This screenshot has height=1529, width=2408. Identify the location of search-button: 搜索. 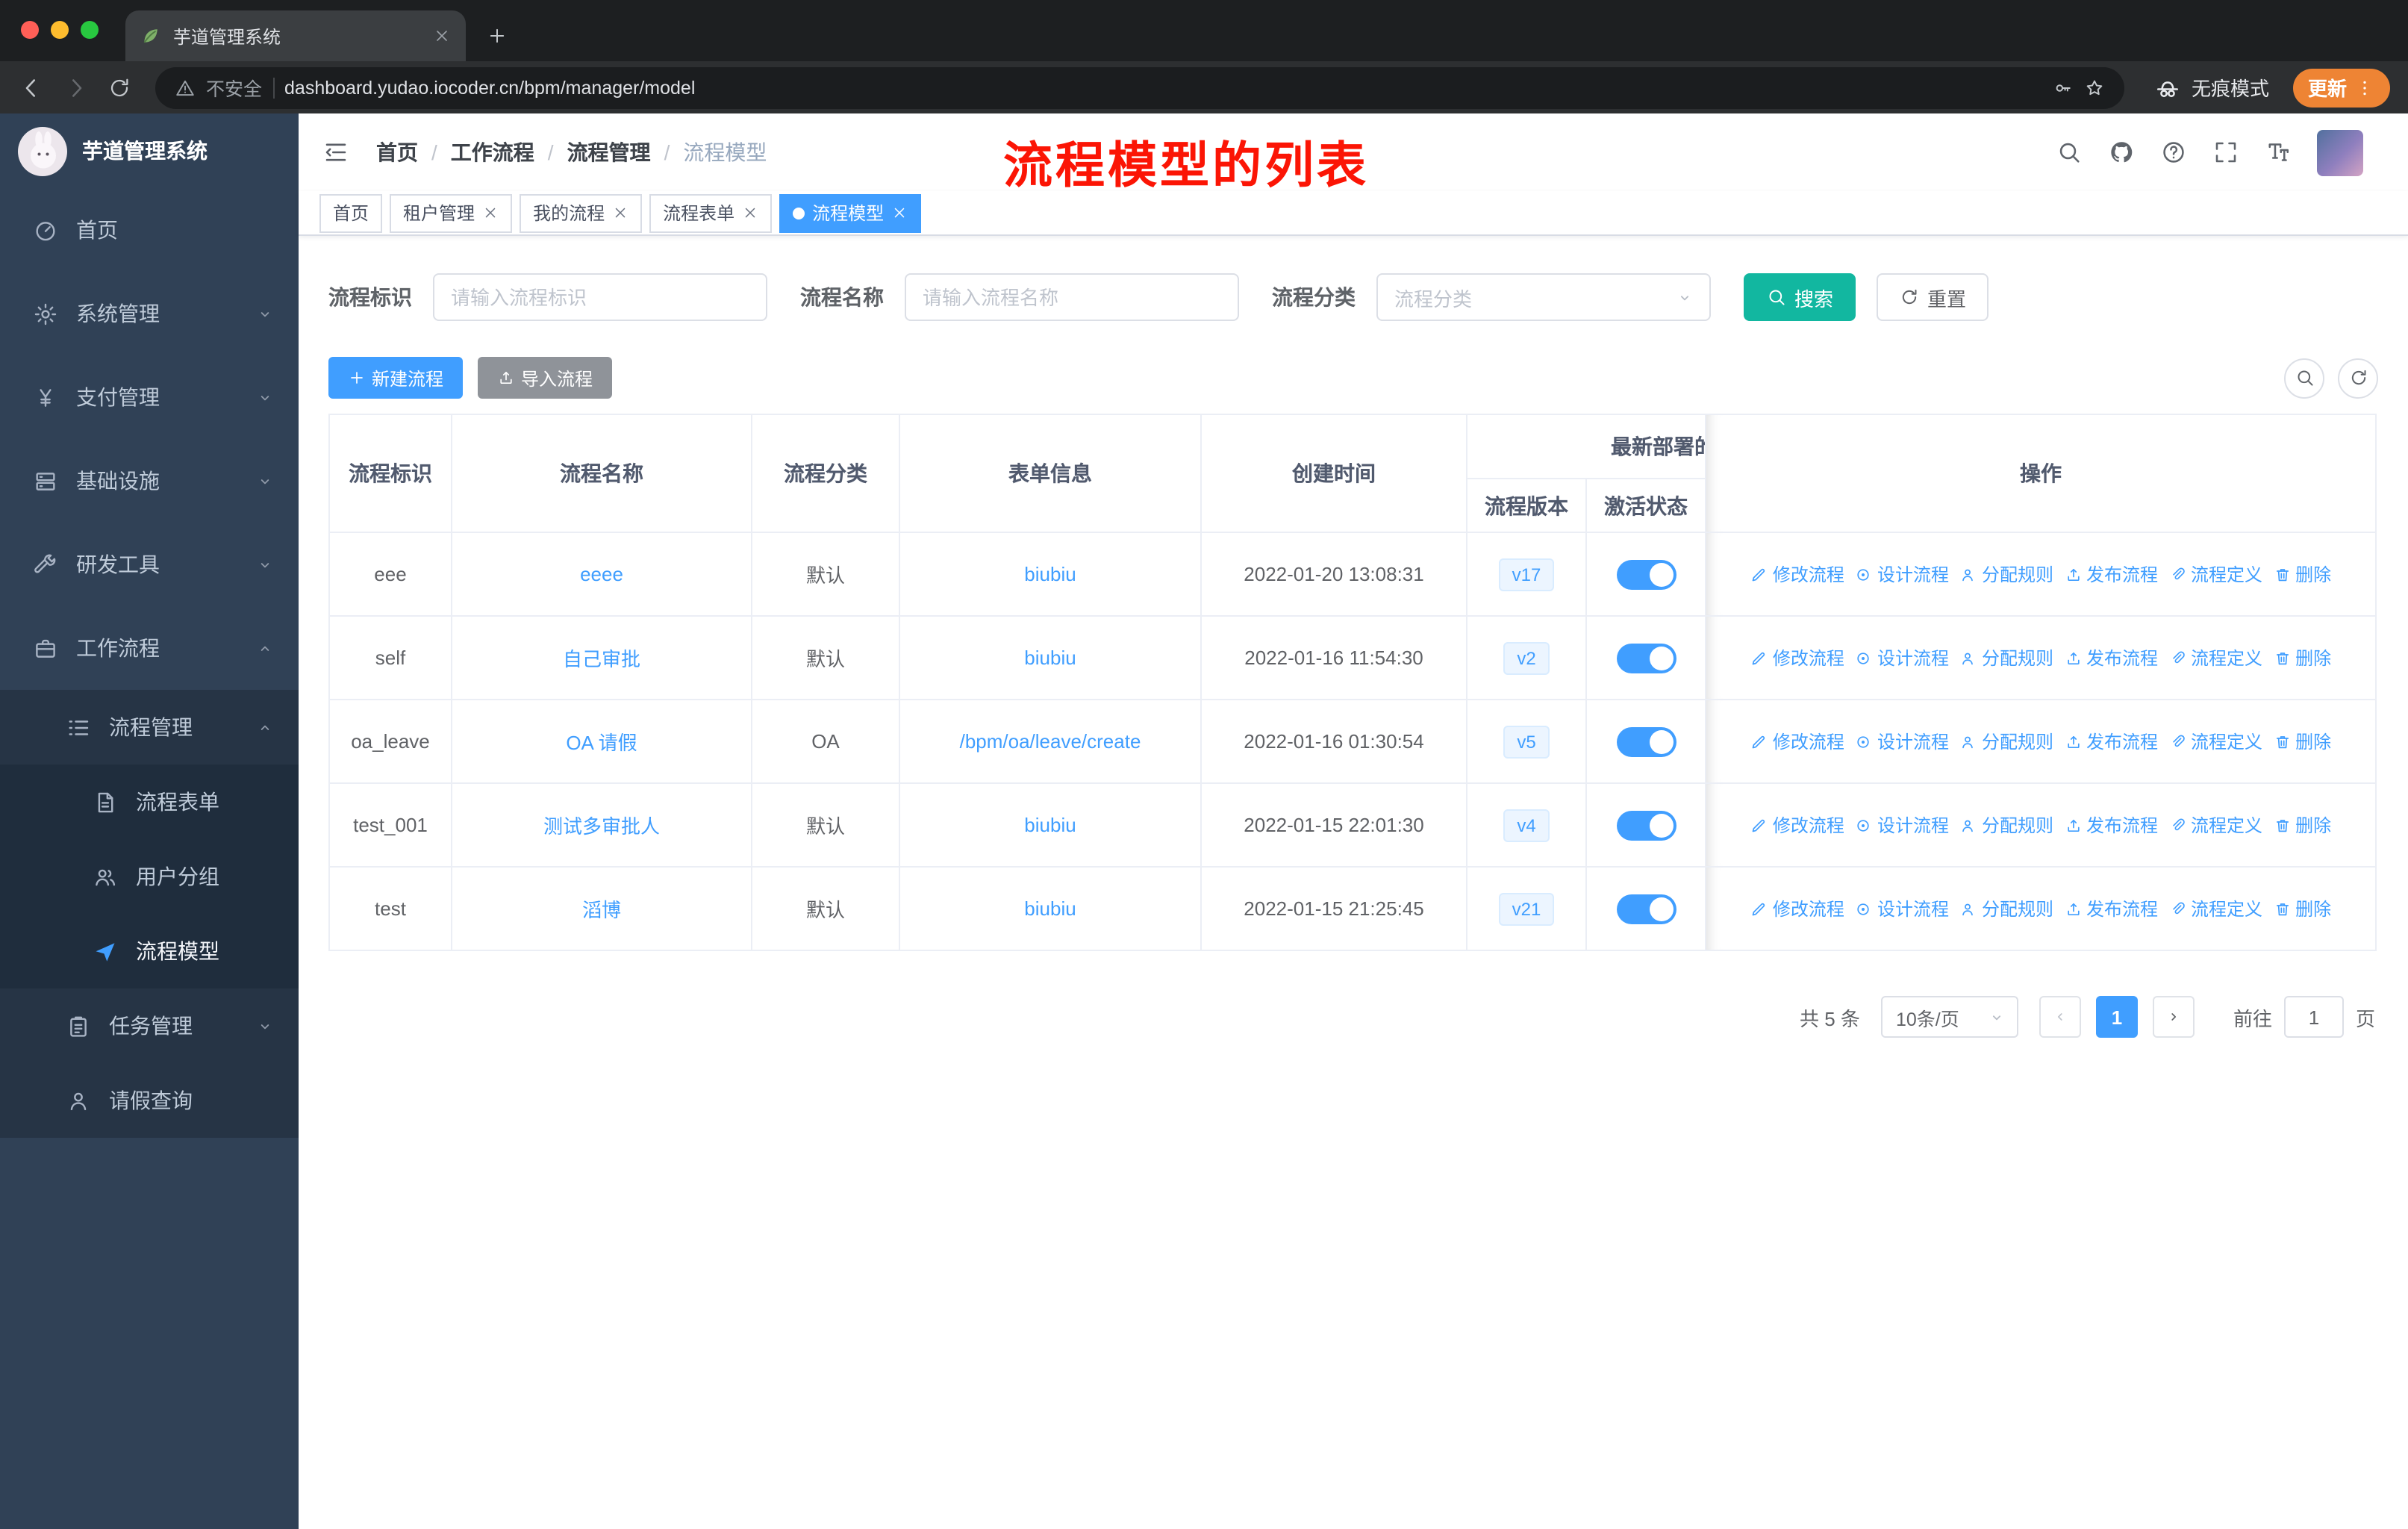
(1800, 297).